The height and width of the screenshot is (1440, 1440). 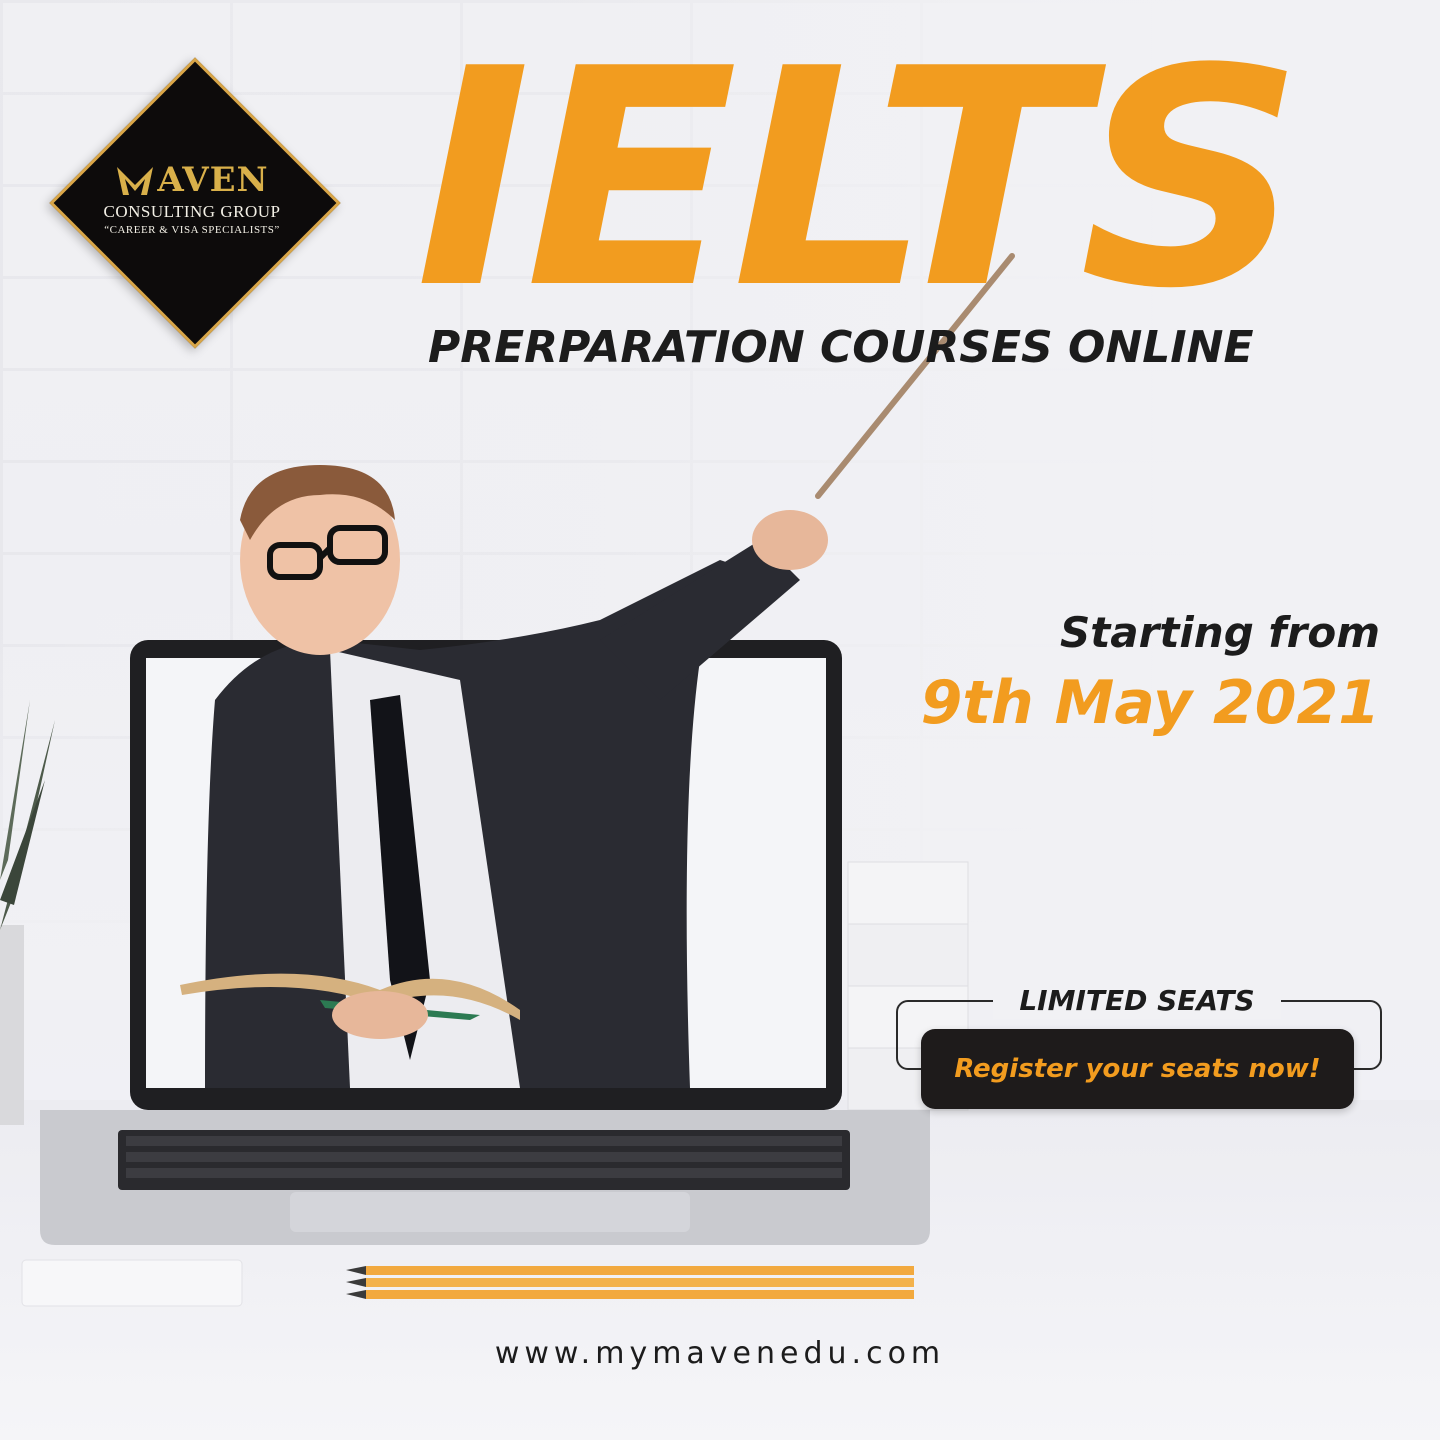 What do you see at coordinates (1219, 632) in the screenshot?
I see `starting-from-label: Starting from` at bounding box center [1219, 632].